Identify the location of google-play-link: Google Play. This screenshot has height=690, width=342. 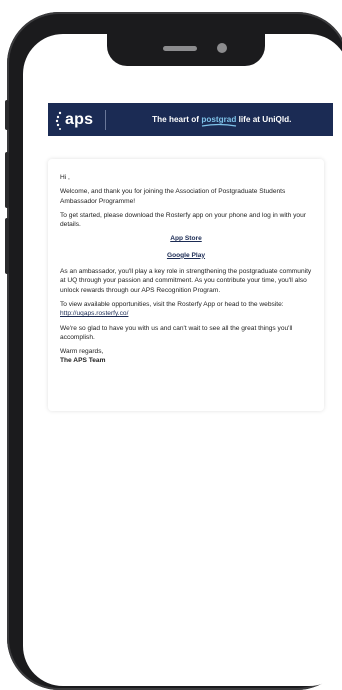
(186, 255).